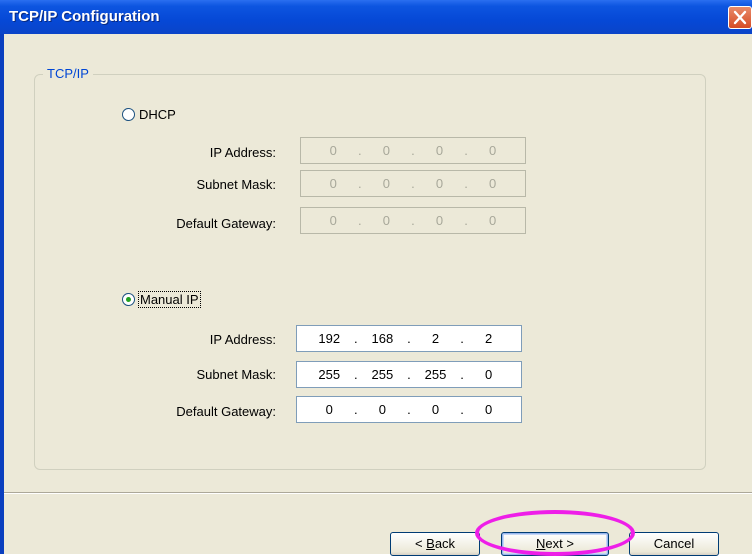  What do you see at coordinates (236, 184) in the screenshot?
I see `dhcp-subnet-mask-label: Subnet Mask:` at bounding box center [236, 184].